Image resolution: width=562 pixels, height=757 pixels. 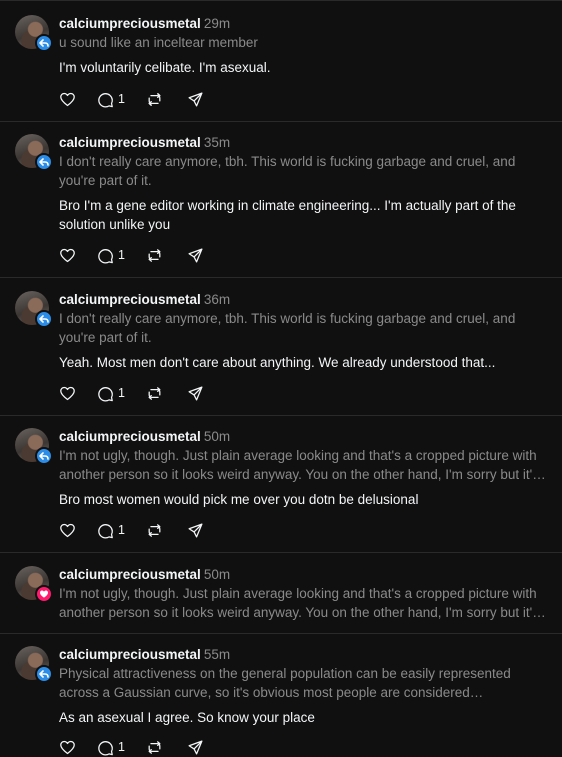 What do you see at coordinates (281, 0) in the screenshot?
I see `top-divider` at bounding box center [281, 0].